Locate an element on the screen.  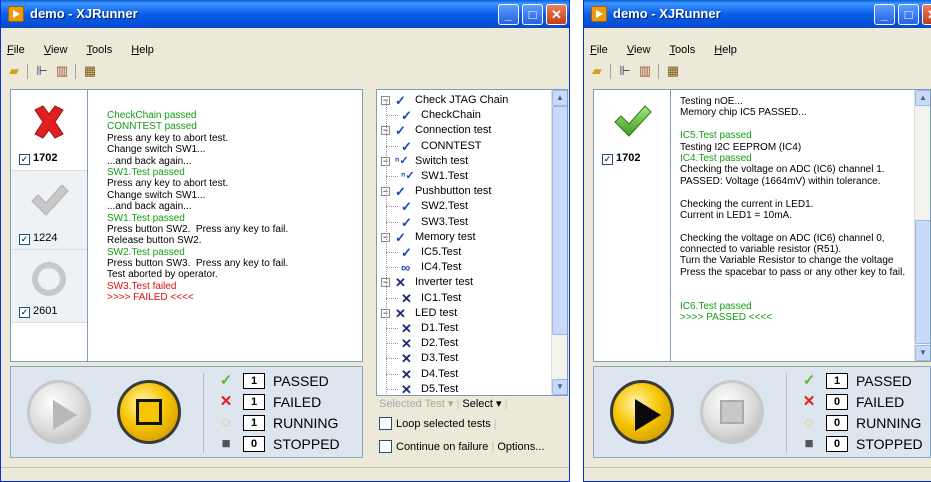
tree-scrollbar: ▲ ▼ is located at coordinates (559, 242).